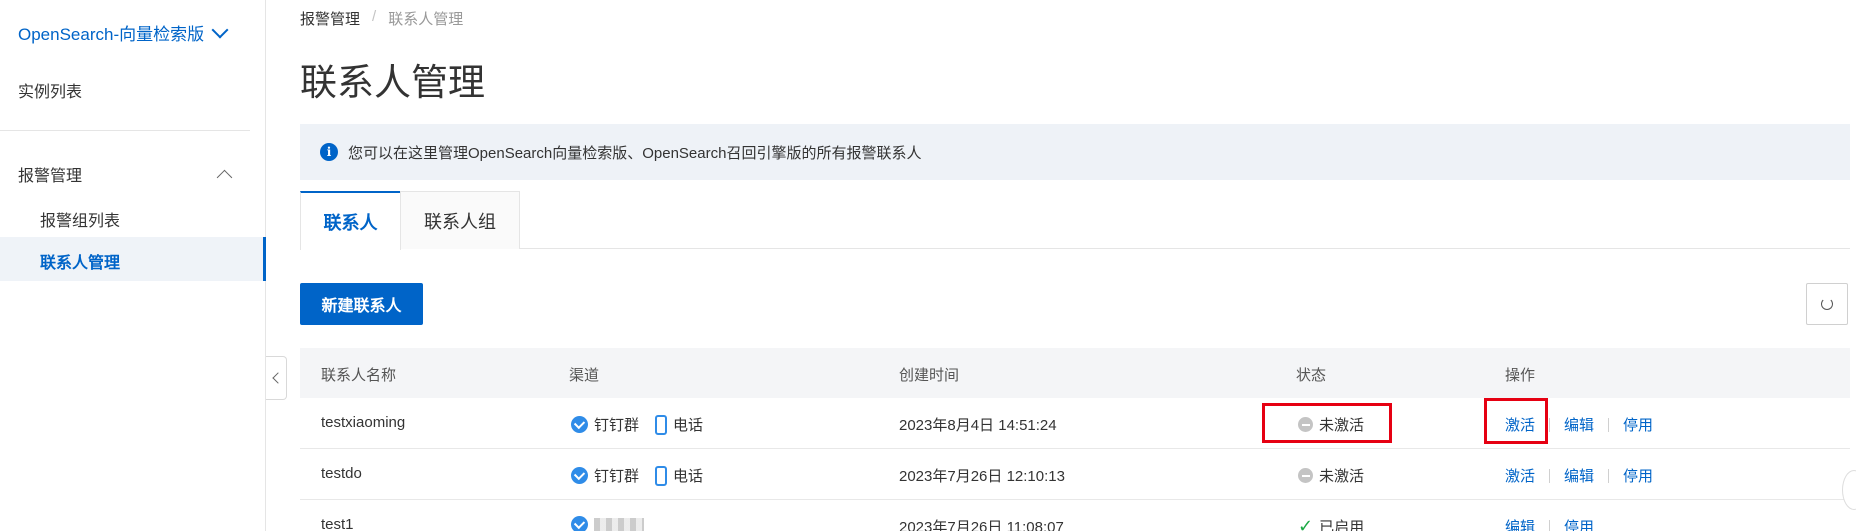 This screenshot has height=531, width=1856. Describe the element at coordinates (1305, 475) in the screenshot. I see `inactive-status-icon` at that location.